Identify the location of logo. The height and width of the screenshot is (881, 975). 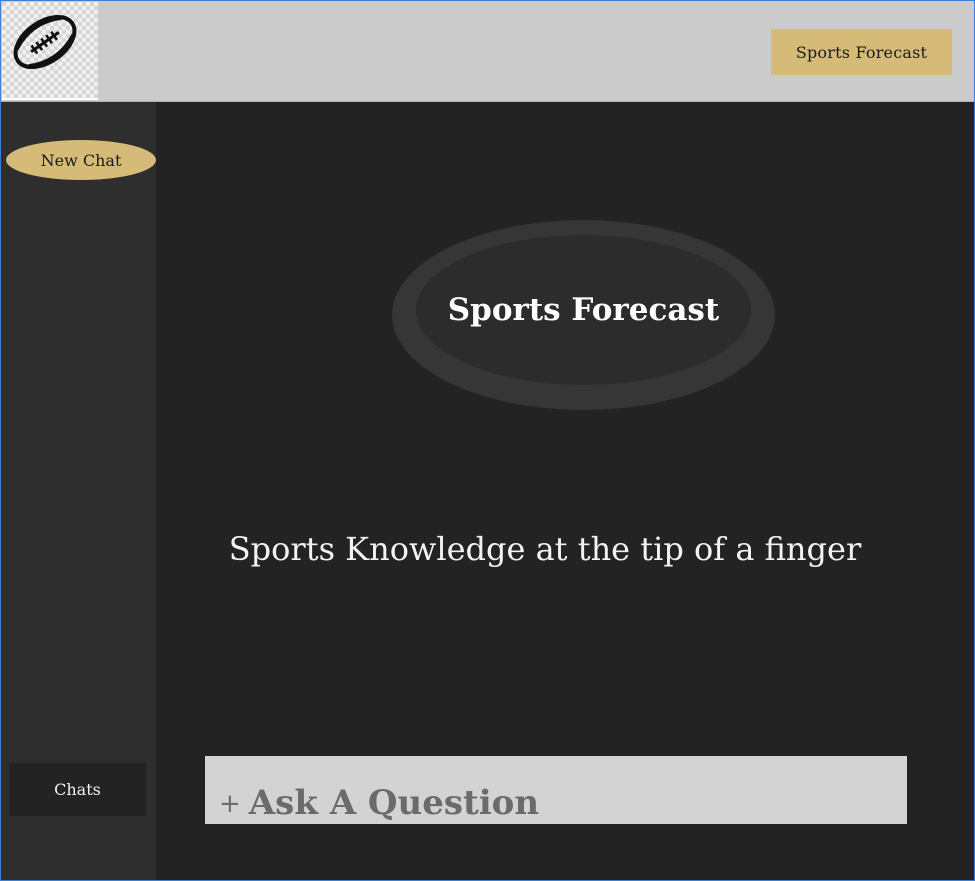
(50, 51).